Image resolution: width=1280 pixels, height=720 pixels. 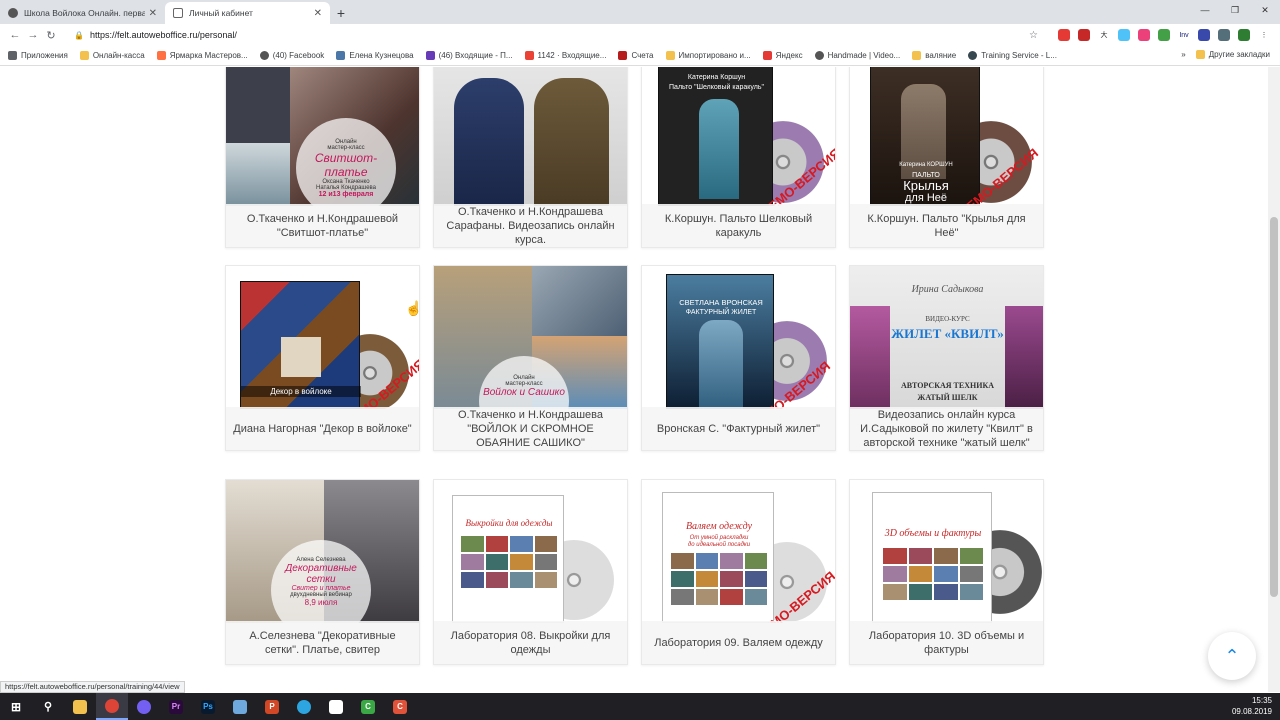 I want to click on site-favicon-icon, so click(x=13, y=13).